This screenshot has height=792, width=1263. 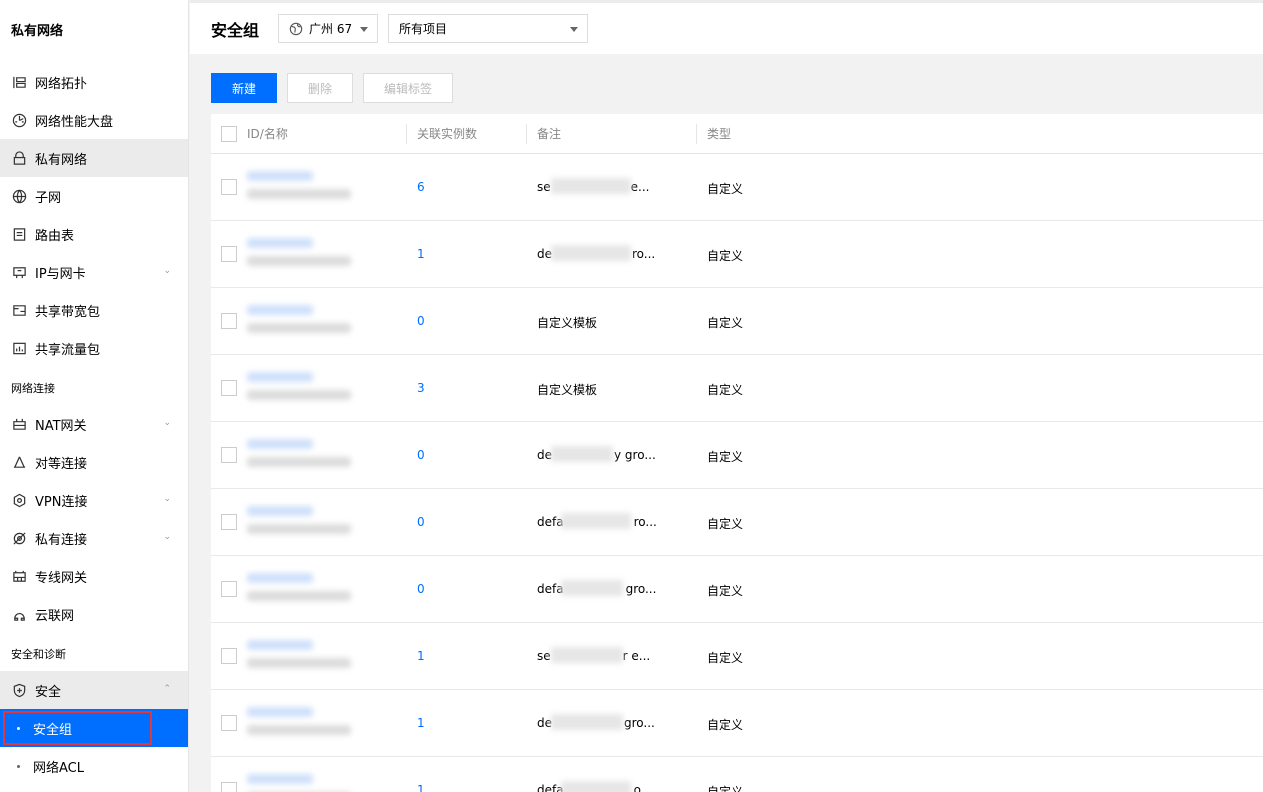 I want to click on note-suffix: o, so click(x=637, y=787).